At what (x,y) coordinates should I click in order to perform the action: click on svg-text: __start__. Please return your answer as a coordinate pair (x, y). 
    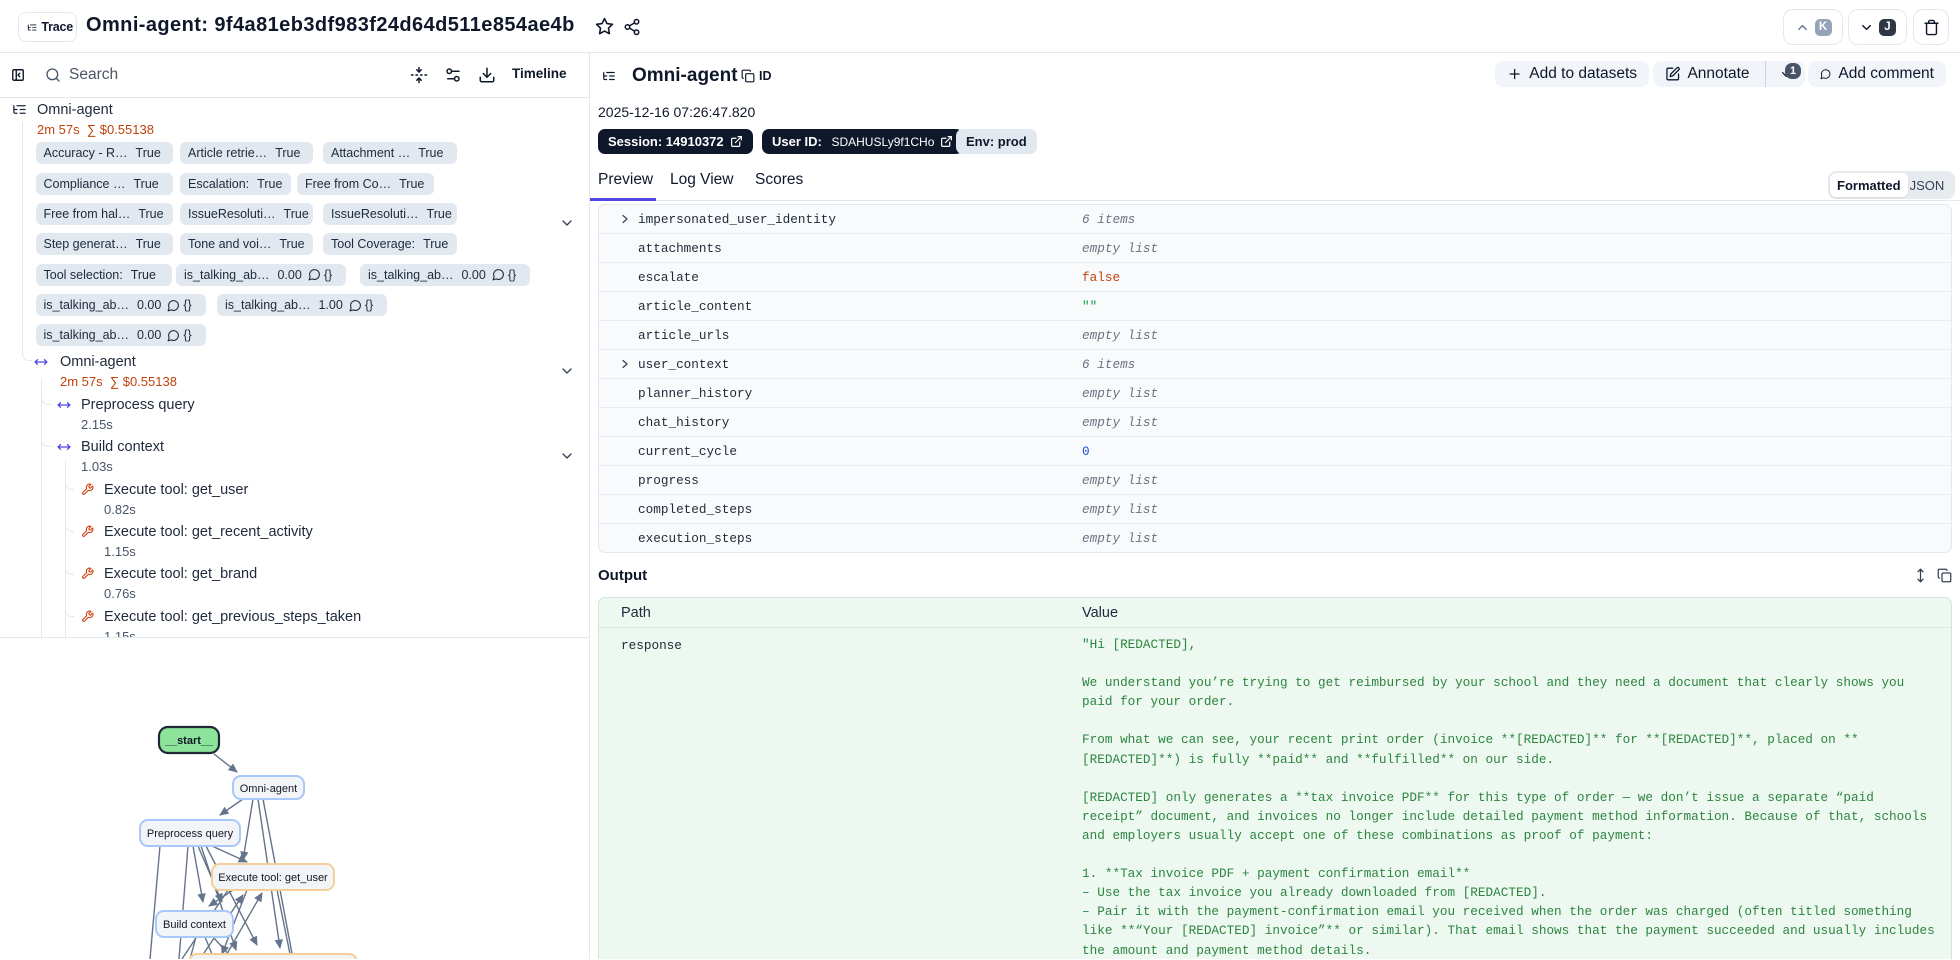
    Looking at the image, I should click on (189, 741).